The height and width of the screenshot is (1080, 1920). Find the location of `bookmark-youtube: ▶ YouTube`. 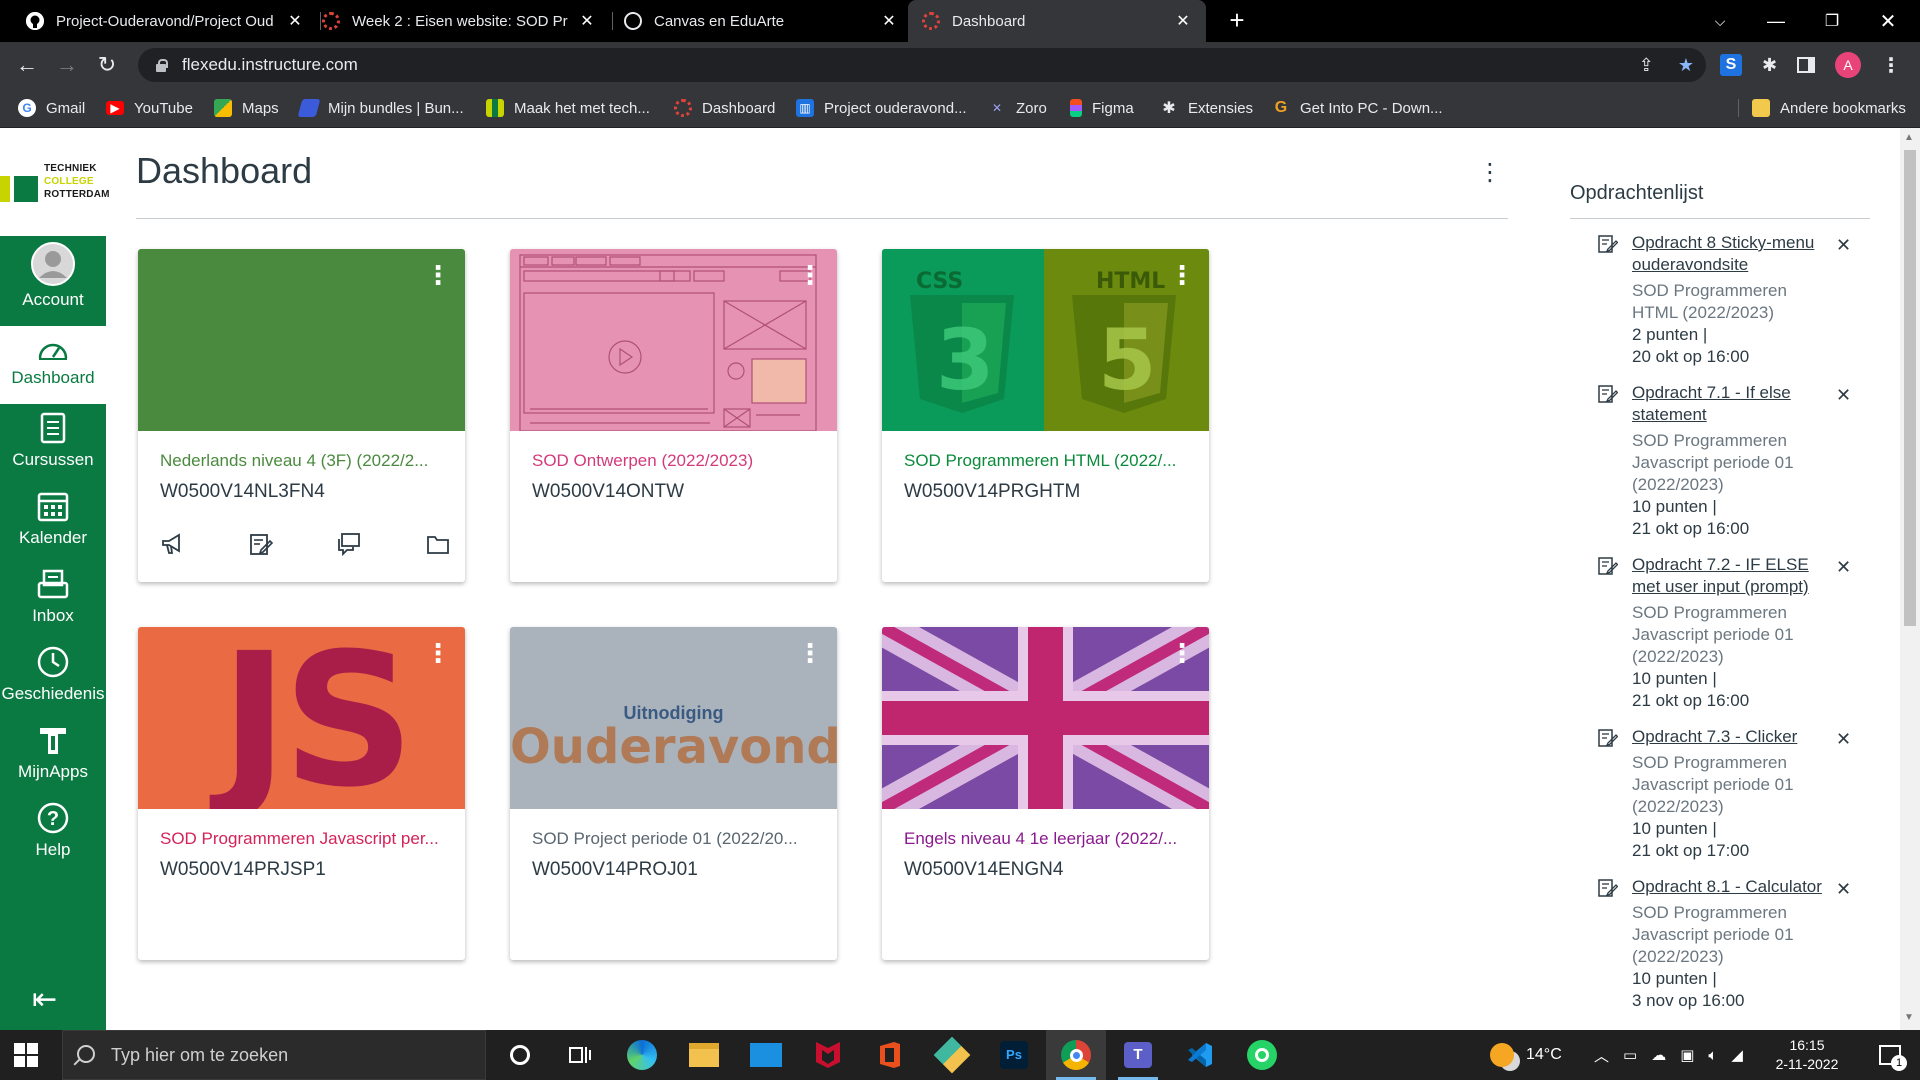

bookmark-youtube: ▶ YouTube is located at coordinates (149, 108).